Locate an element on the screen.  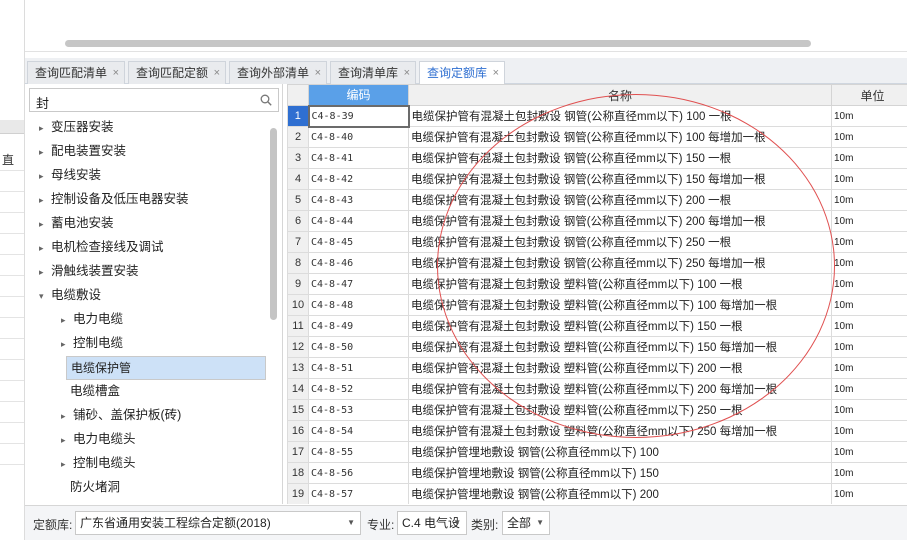
code-cell: C4-8-54 is located at coordinates (358, 431).